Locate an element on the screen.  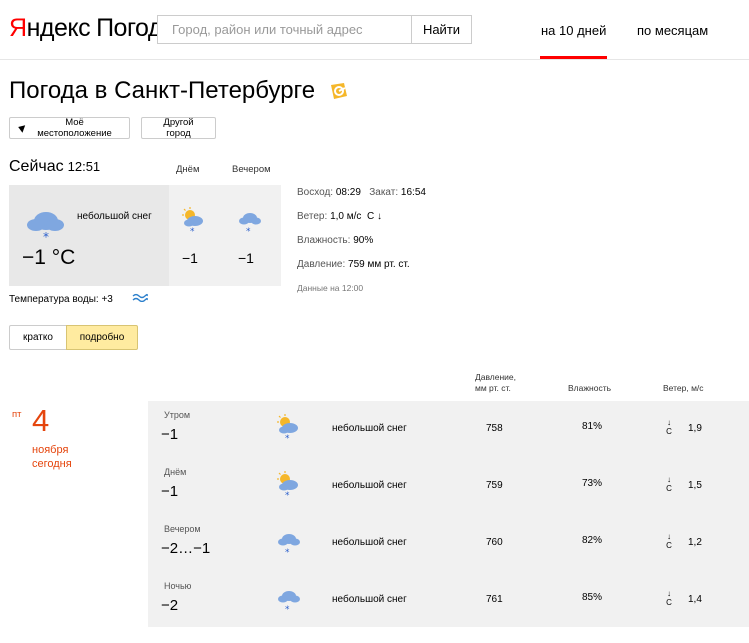
row-temperature: −2 is located at coordinates (170, 605).